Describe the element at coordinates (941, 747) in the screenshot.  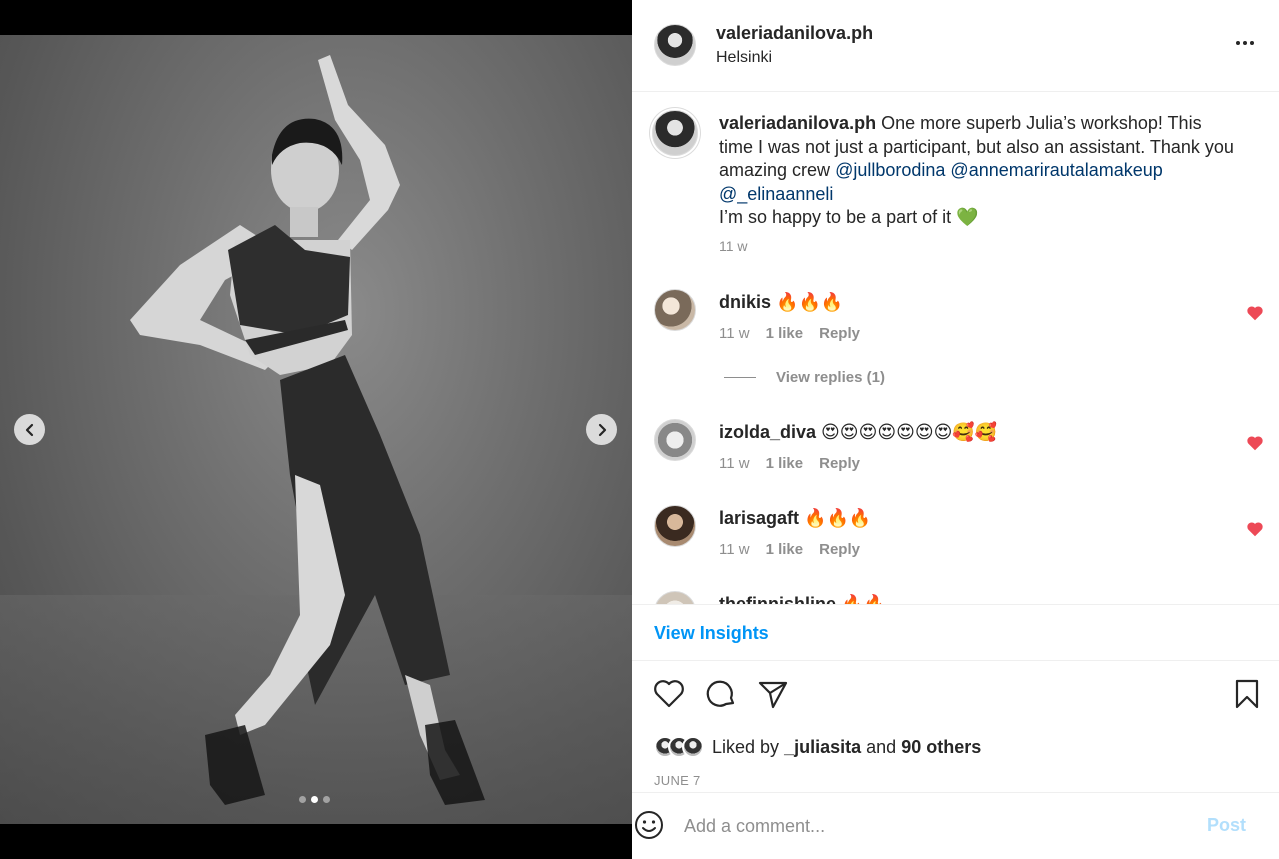
I see `likes-others-link: 90 others` at that location.